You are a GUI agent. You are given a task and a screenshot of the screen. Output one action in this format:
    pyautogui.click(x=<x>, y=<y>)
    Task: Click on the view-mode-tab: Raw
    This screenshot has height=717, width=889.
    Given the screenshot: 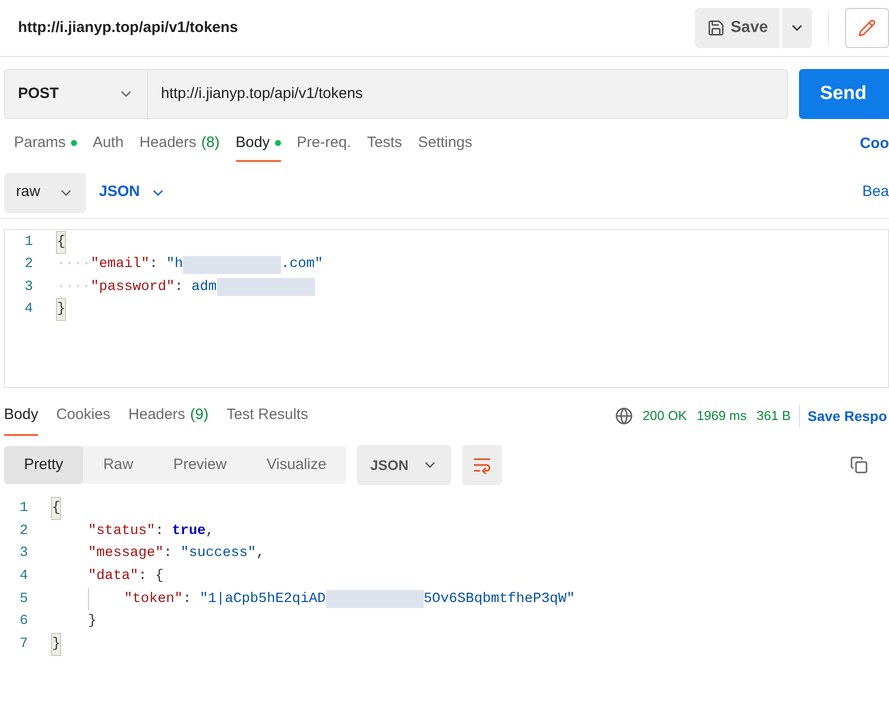 What is the action you would take?
    pyautogui.click(x=118, y=465)
    